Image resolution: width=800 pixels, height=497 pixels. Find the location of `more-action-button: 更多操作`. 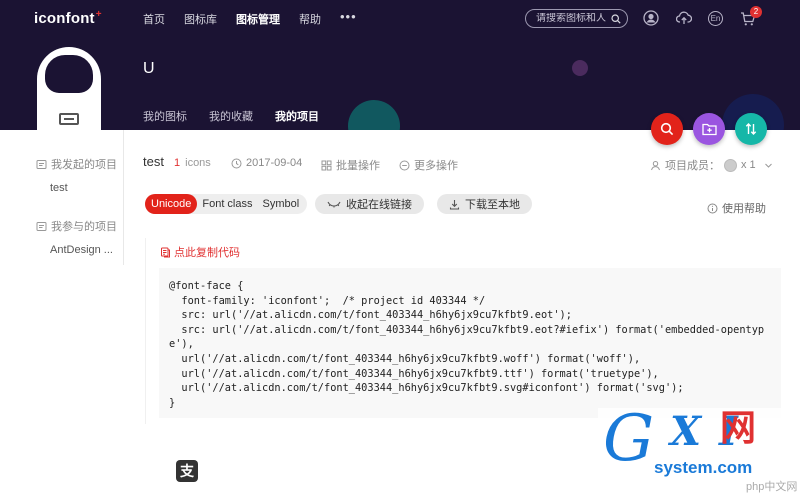

more-action-button: 更多操作 is located at coordinates (428, 165).